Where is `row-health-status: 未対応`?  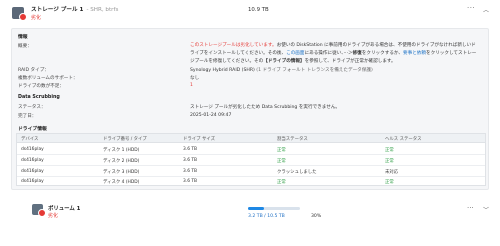 row-health-status: 未対応 is located at coordinates (392, 172).